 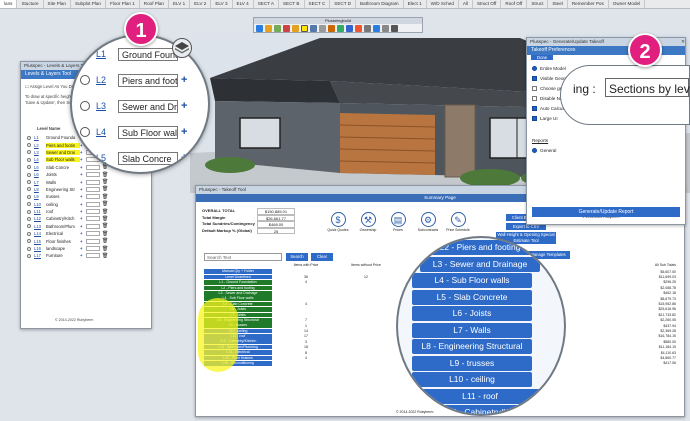 I want to click on row-label-button: Manual Qty + Folder, so click(x=238, y=271).